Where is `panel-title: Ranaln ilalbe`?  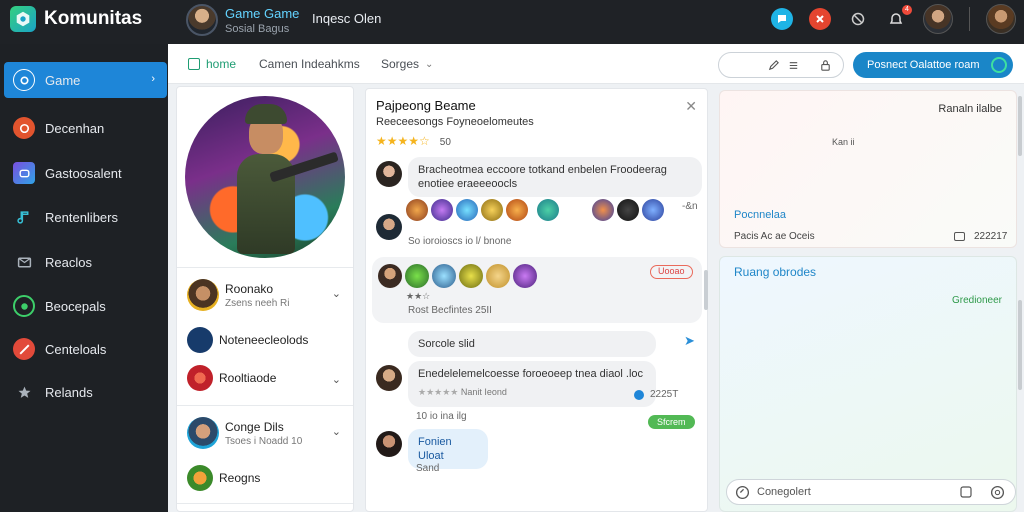 panel-title: Ranaln ilalbe is located at coordinates (970, 109).